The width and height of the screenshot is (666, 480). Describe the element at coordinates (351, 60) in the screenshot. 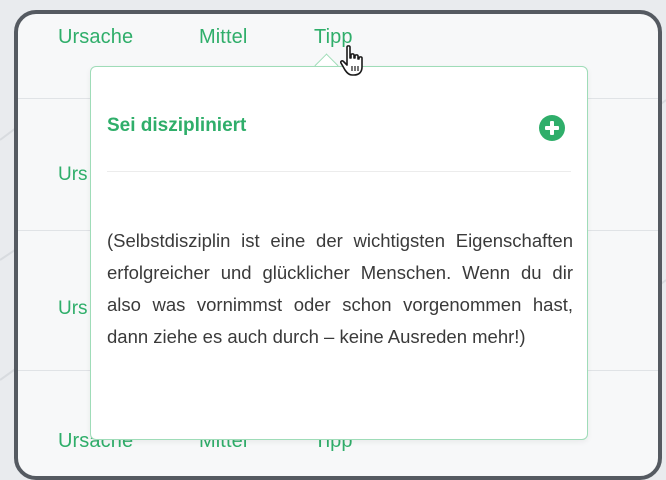

I see `hand-pointer-icon` at that location.